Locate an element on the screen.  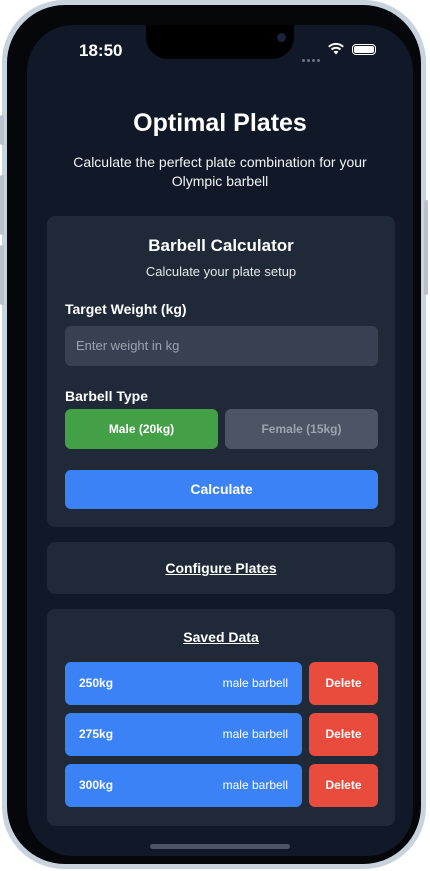
camera-icon is located at coordinates (281, 37).